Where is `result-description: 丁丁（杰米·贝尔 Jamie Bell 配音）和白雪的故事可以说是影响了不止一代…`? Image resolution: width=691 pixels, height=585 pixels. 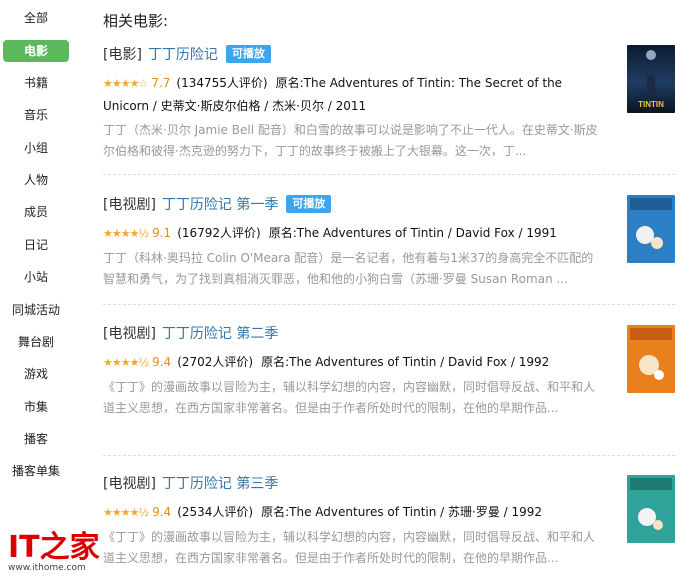
result-description: 丁丁（杰米·贝尔 Jamie Bell 配音）和白雪的故事可以说是影响了不止一代… is located at coordinates (350, 140).